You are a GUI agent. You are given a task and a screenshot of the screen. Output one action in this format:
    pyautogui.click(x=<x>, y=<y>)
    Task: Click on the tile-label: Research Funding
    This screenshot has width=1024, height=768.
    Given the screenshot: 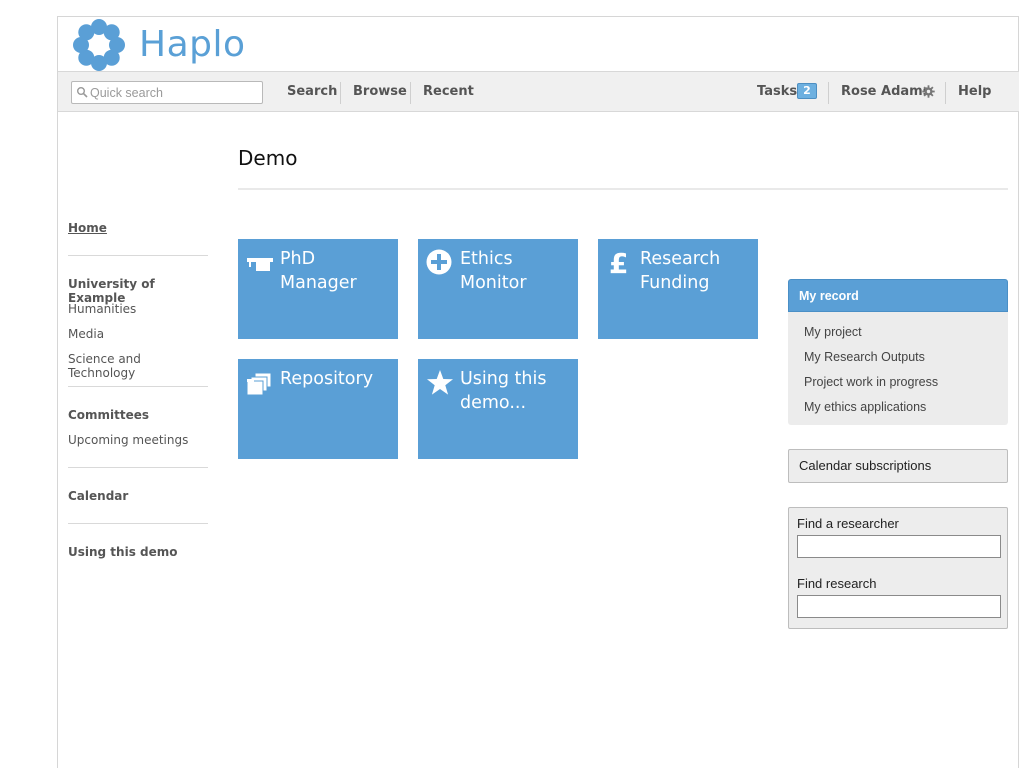 What is the action you would take?
    pyautogui.click(x=680, y=271)
    